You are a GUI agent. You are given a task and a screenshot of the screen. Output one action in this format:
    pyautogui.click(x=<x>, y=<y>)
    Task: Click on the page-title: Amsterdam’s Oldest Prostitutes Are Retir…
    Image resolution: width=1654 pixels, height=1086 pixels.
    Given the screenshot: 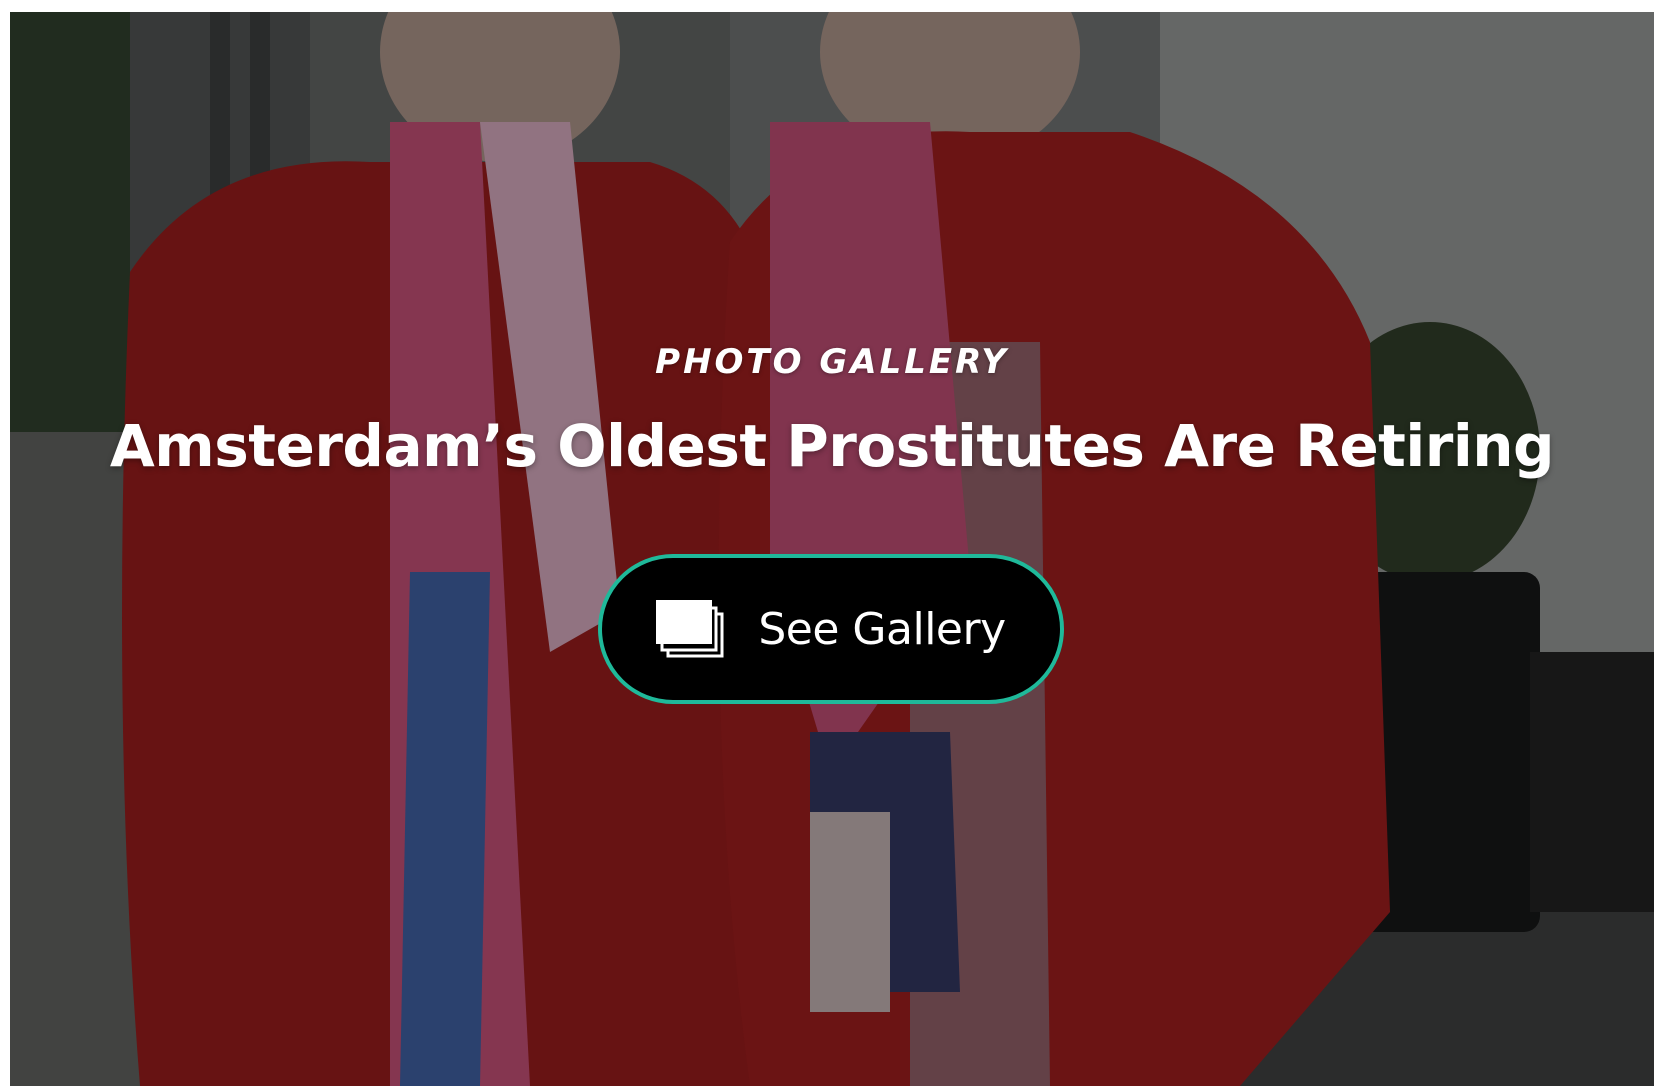 What is the action you would take?
    pyautogui.click(x=832, y=446)
    